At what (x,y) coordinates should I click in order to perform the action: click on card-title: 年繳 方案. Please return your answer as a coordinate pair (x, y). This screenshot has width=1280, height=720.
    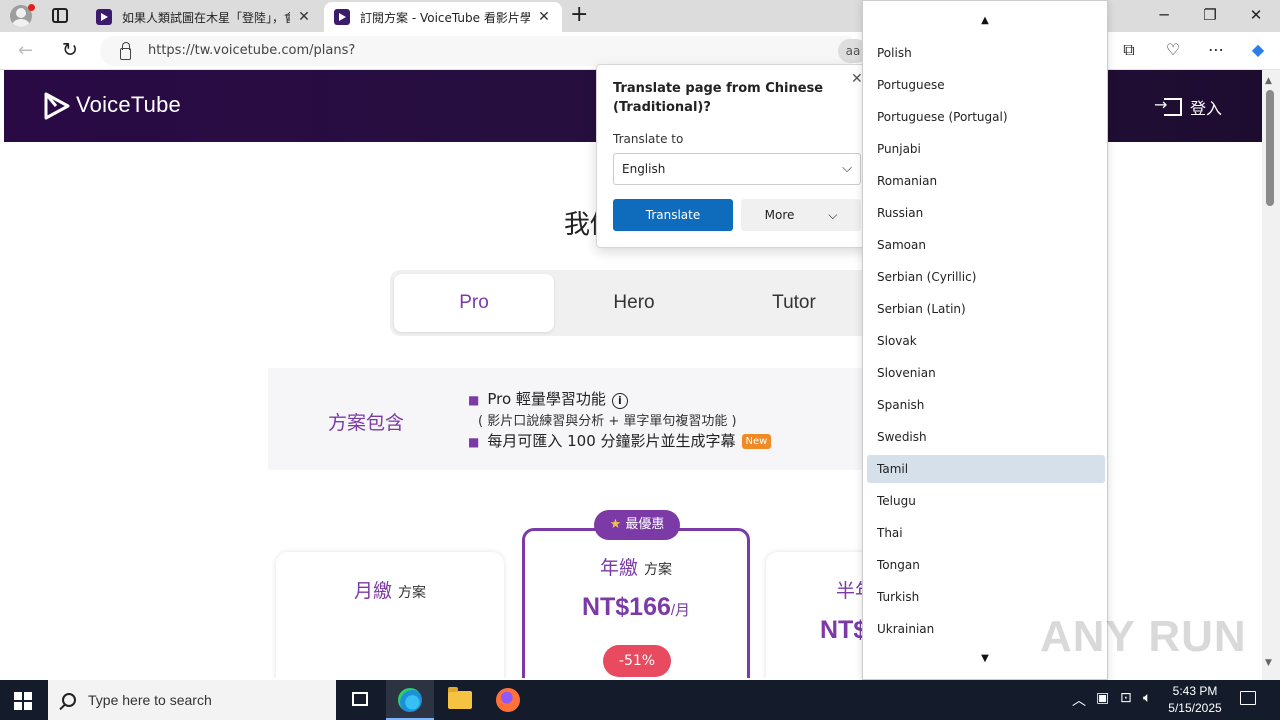
    Looking at the image, I should click on (636, 568).